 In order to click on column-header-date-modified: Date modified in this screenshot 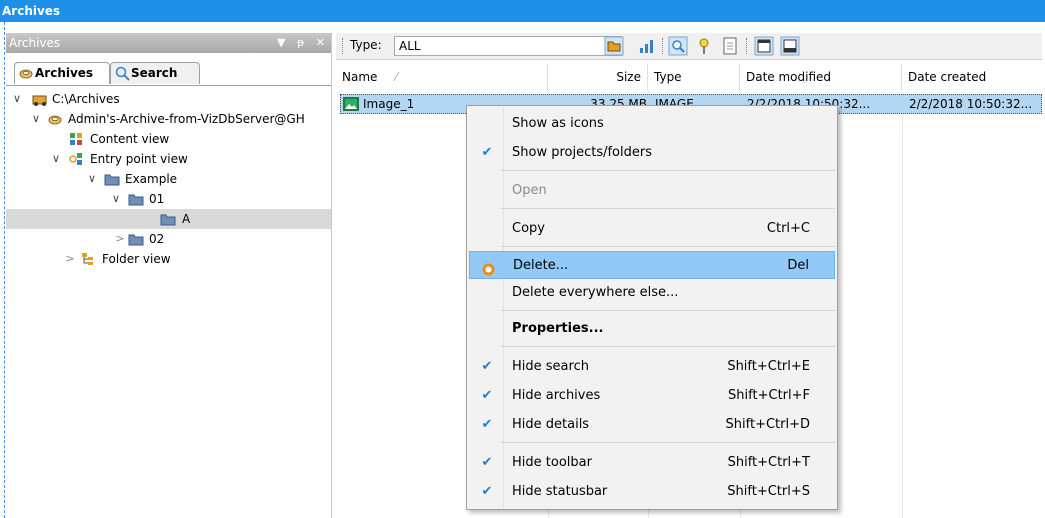, I will do `click(821, 77)`.